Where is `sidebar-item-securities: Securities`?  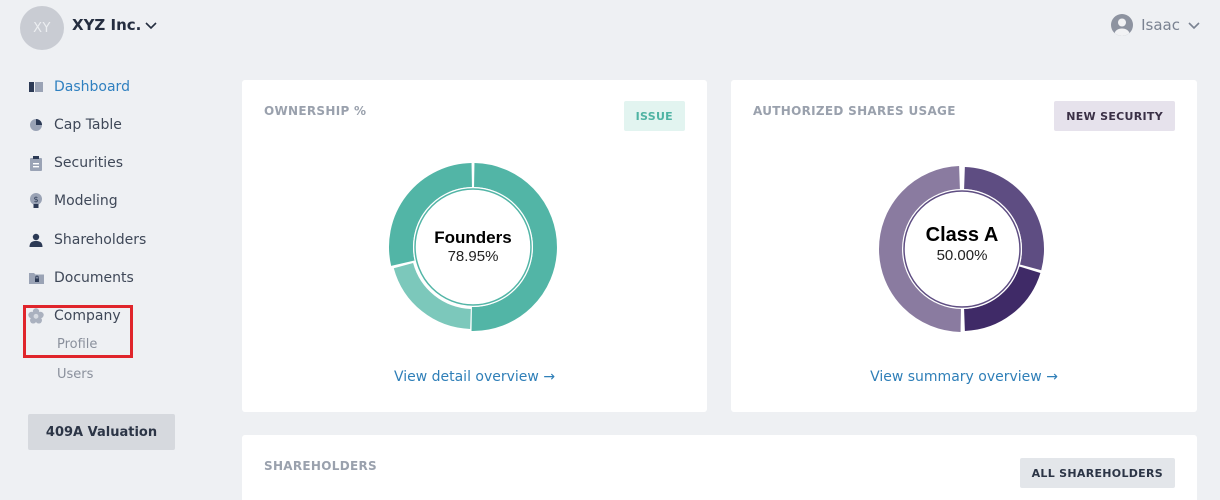
sidebar-item-securities: Securities is located at coordinates (75, 163).